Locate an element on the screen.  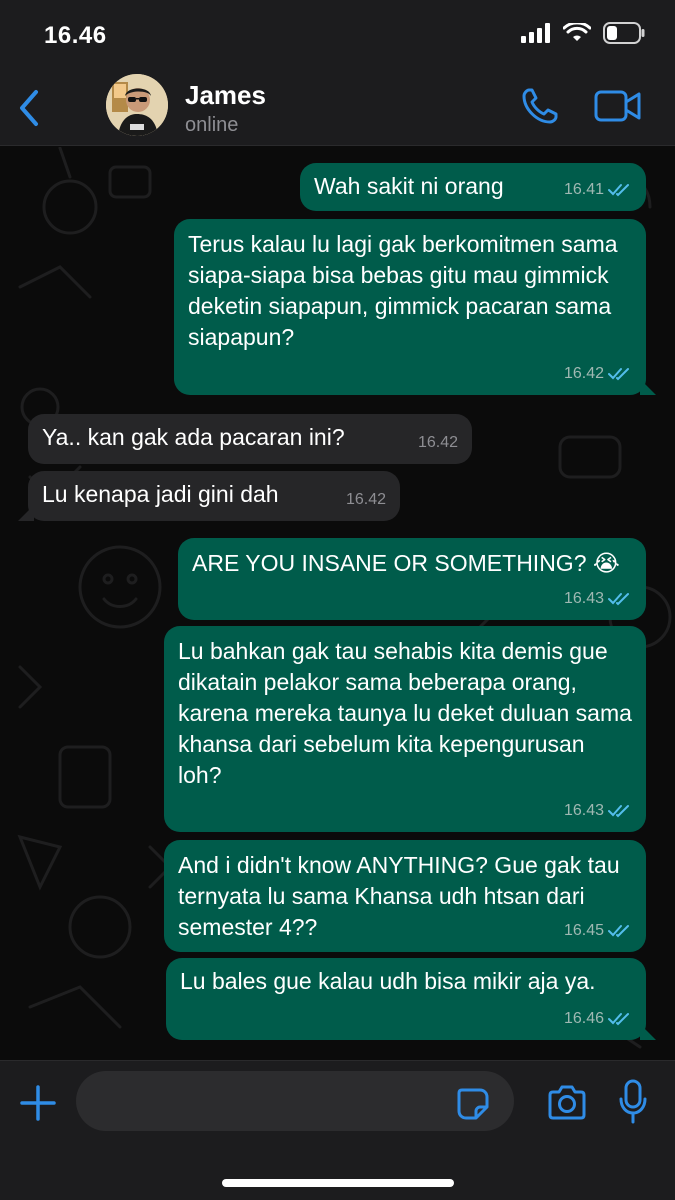
message-meta: 16.45 is located at coordinates (598, 930).